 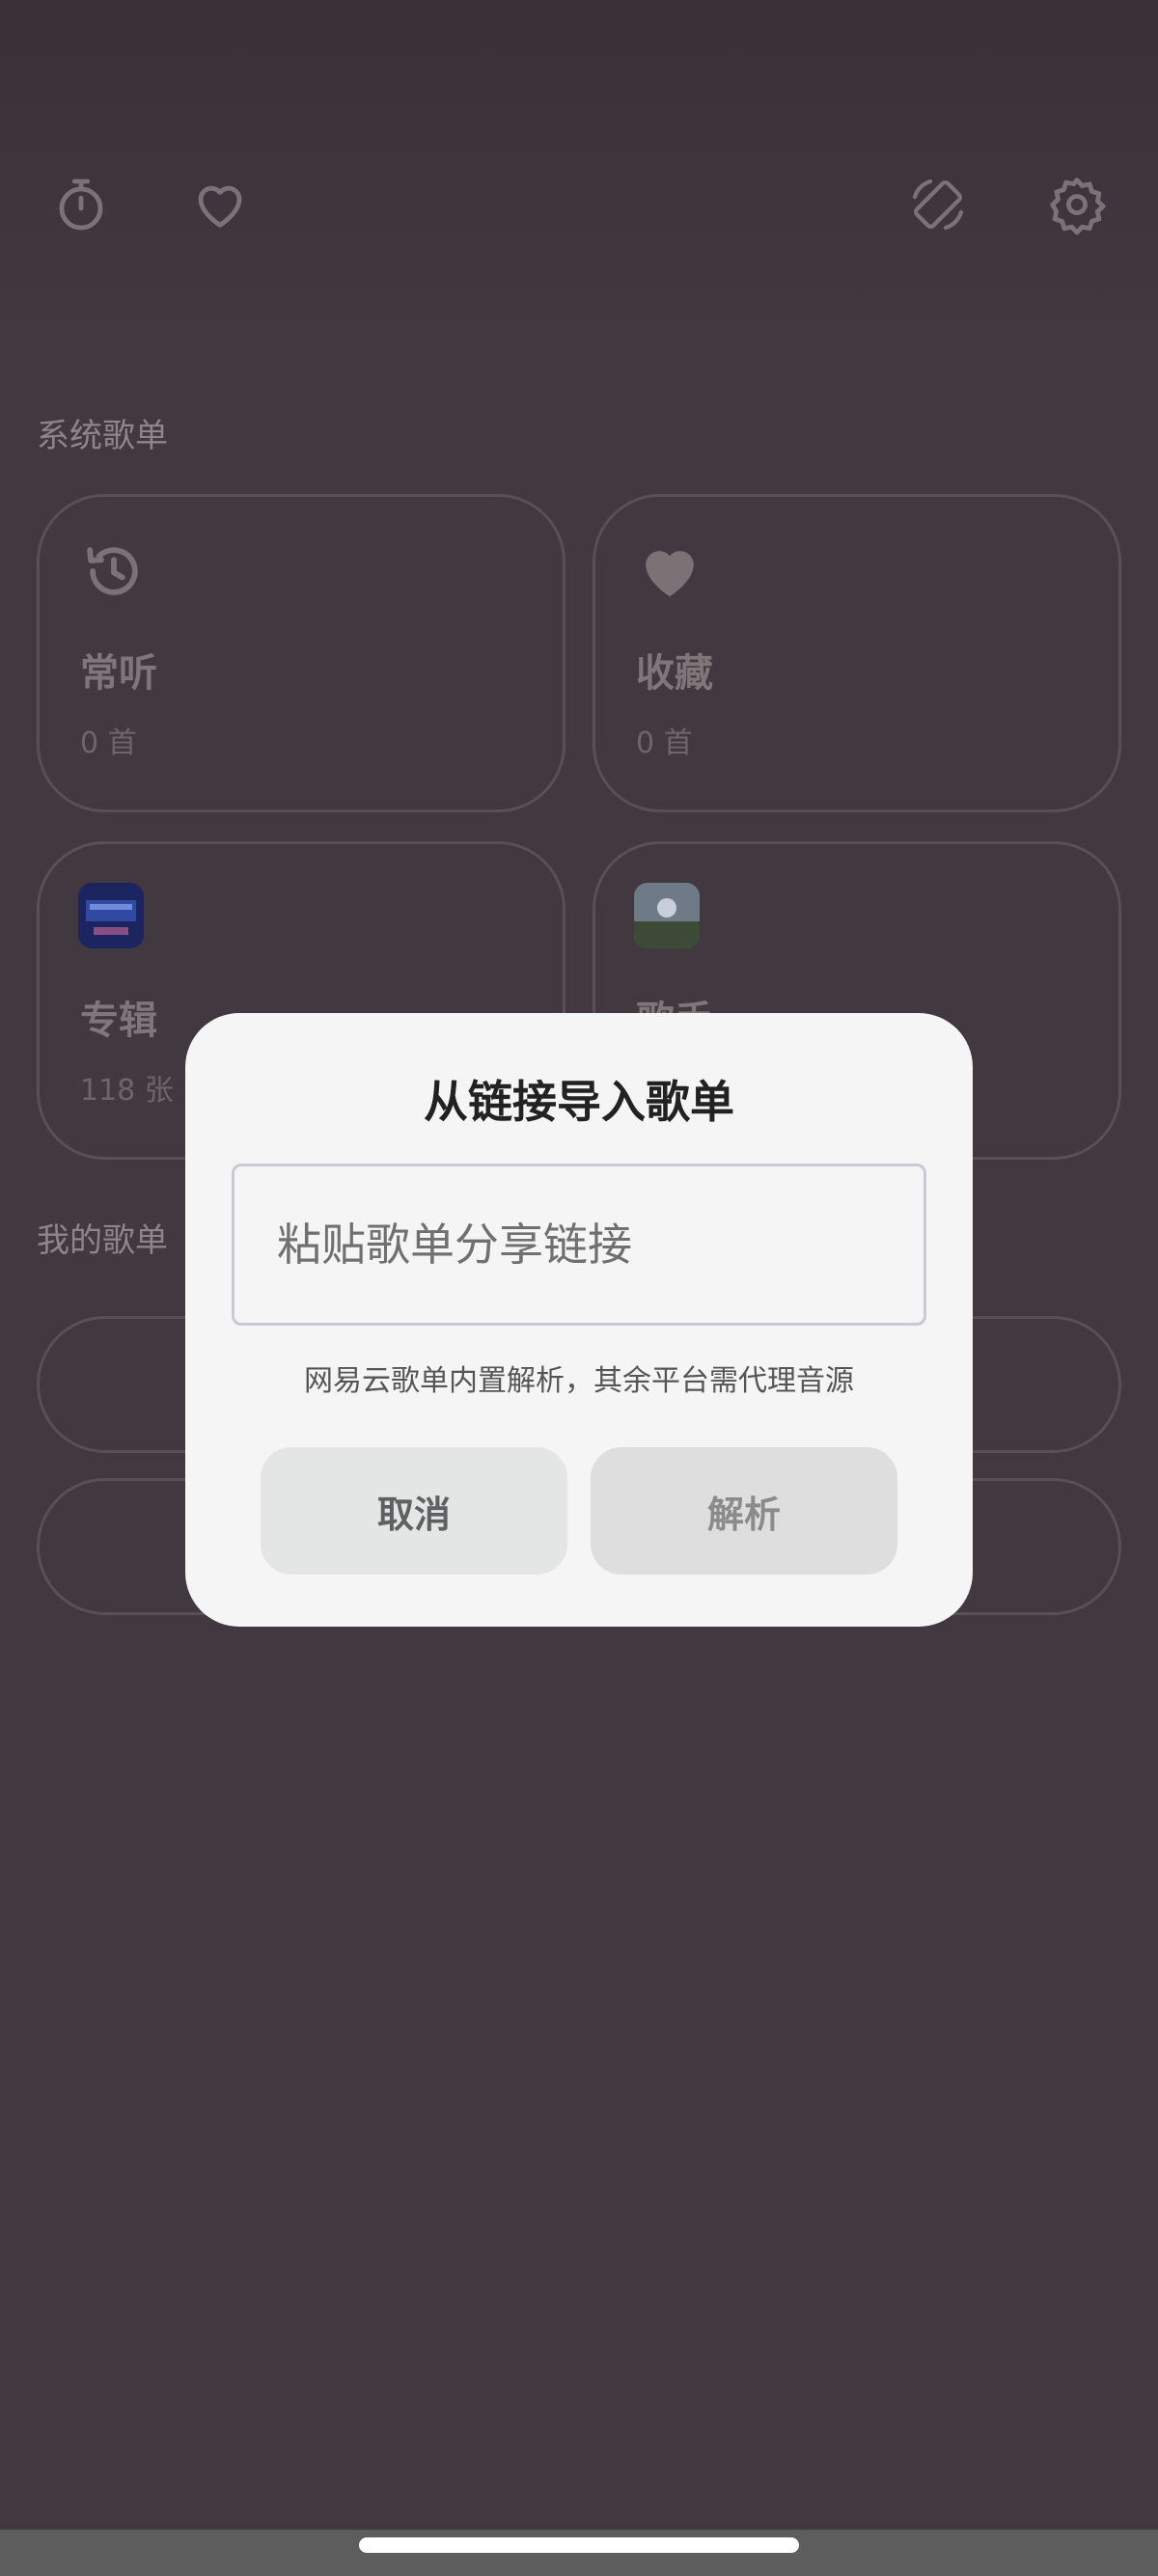 What do you see at coordinates (670, 574) in the screenshot?
I see `heart-filled-icon` at bounding box center [670, 574].